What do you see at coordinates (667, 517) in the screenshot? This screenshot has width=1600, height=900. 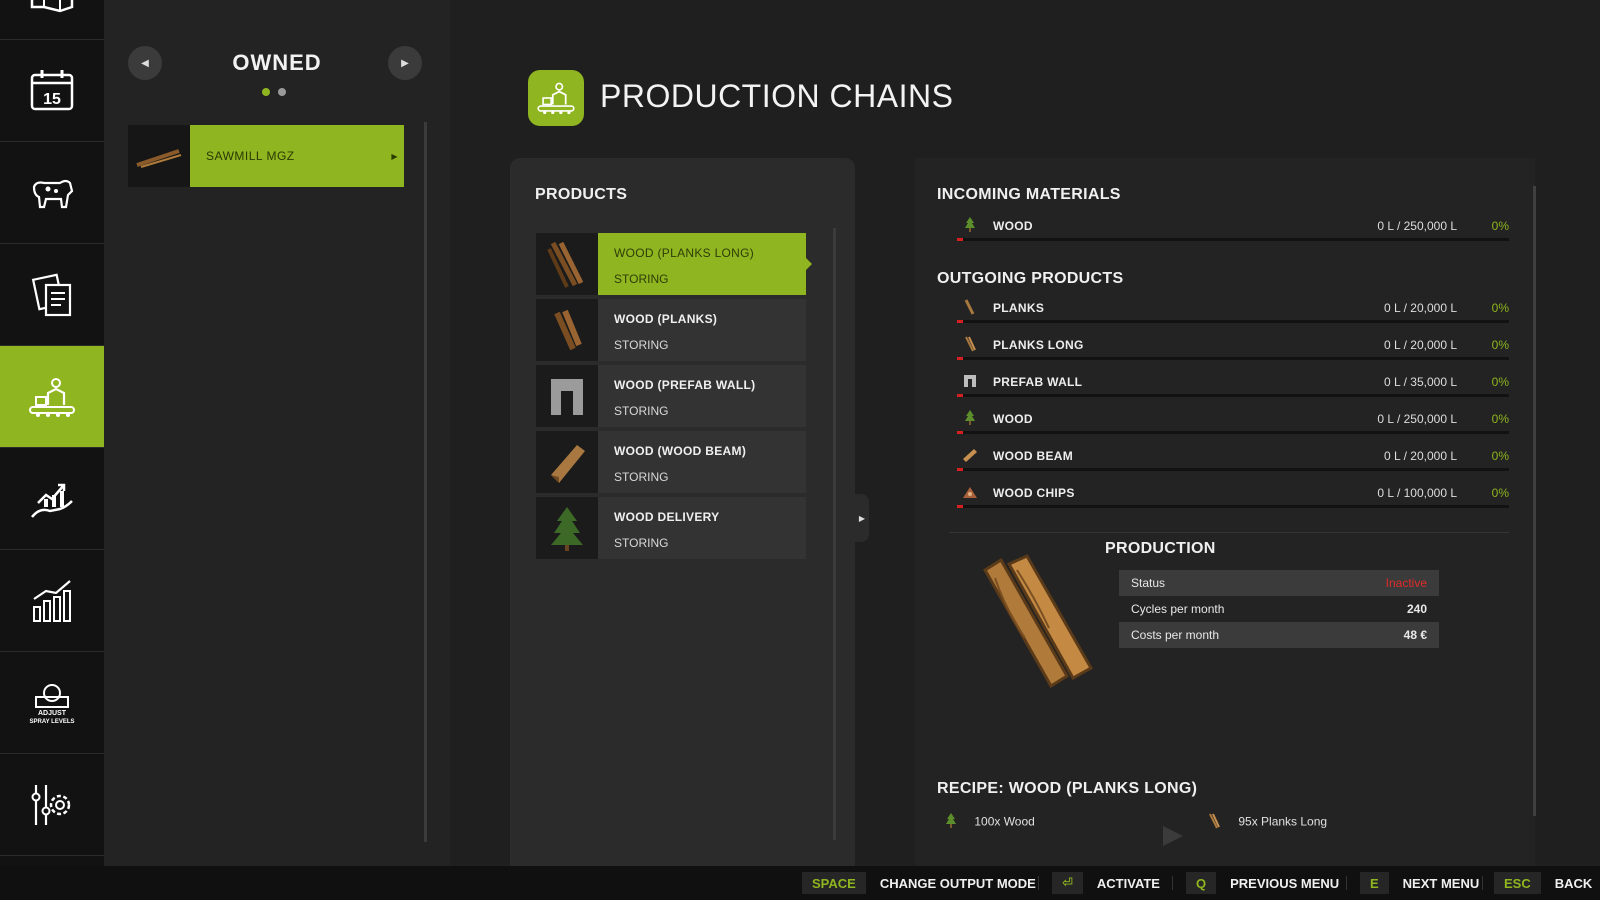 I see `product-name: WOOD DELIVERY` at bounding box center [667, 517].